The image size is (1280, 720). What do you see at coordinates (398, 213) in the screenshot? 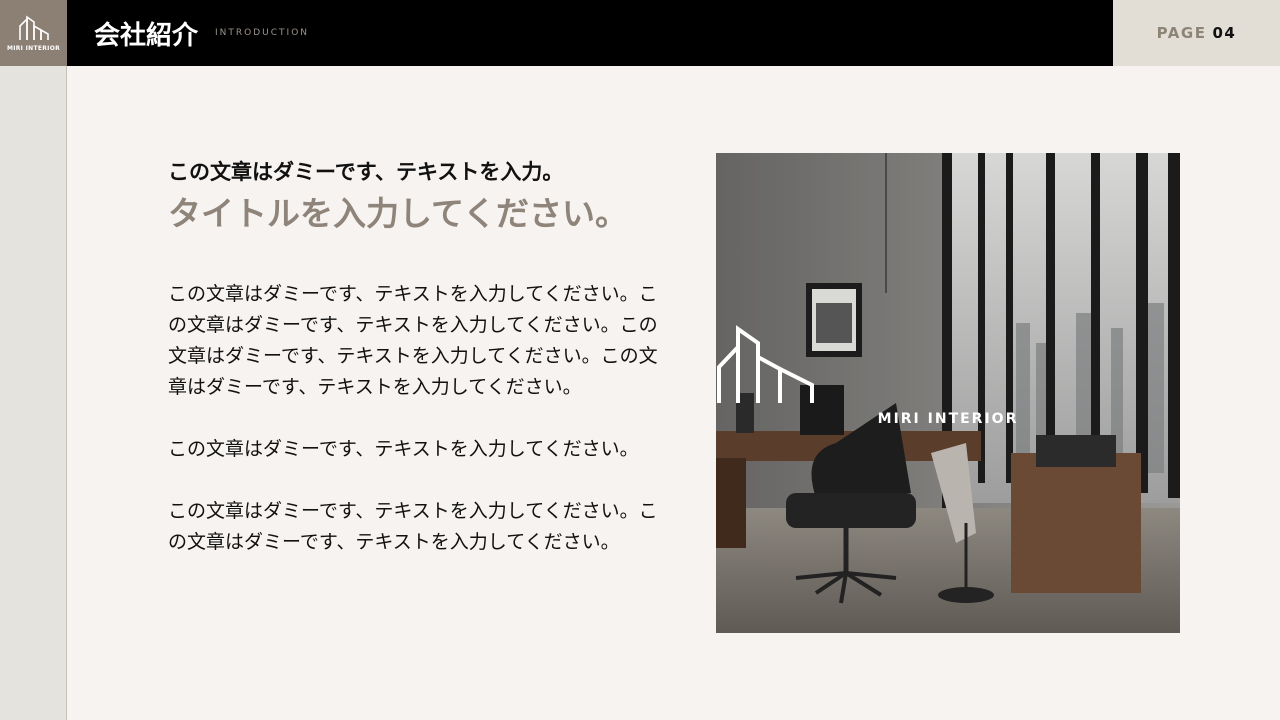
I see `section-heading: タイトルを入力してください。` at bounding box center [398, 213].